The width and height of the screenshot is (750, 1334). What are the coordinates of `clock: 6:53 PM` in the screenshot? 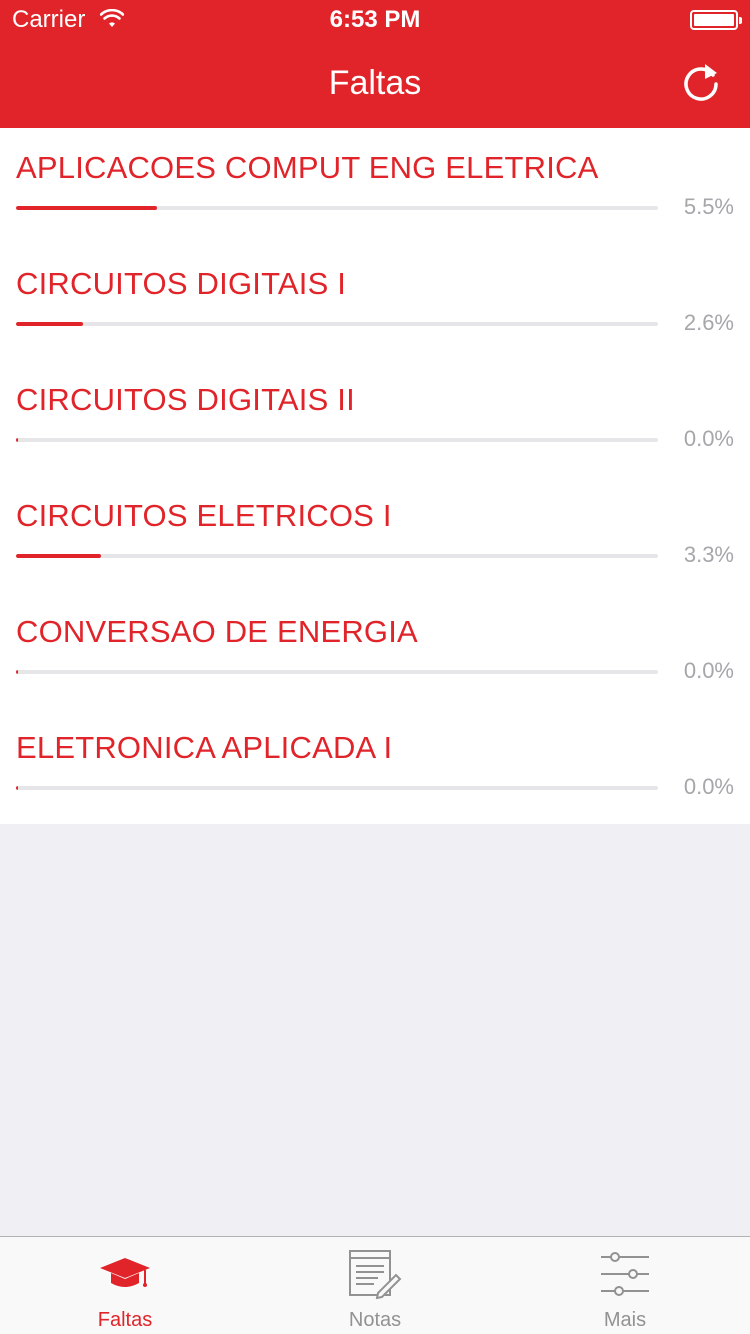 It's located at (375, 19).